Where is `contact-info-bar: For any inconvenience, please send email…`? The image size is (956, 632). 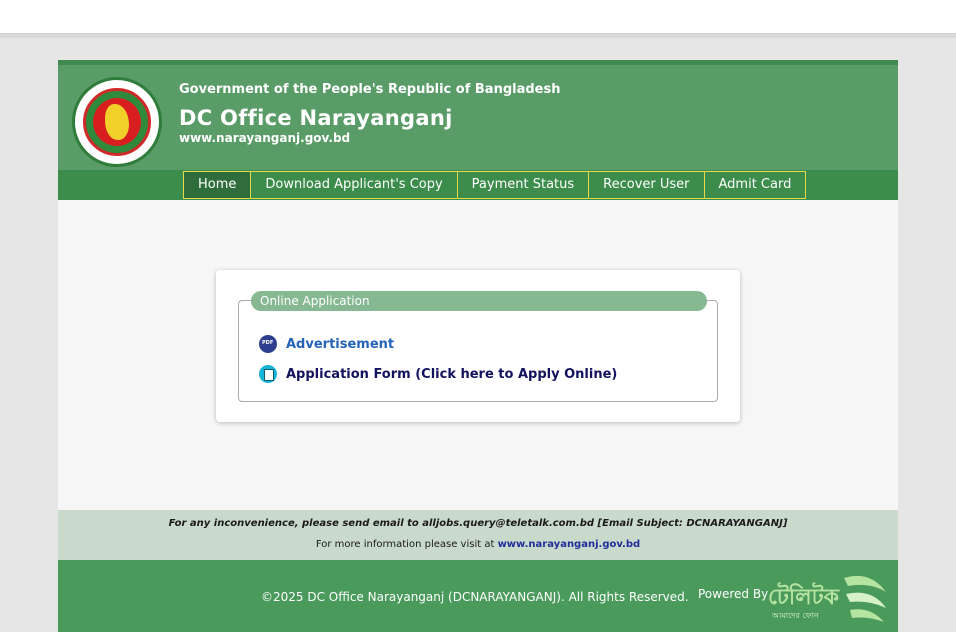
contact-info-bar: For any inconvenience, please send email… is located at coordinates (478, 535).